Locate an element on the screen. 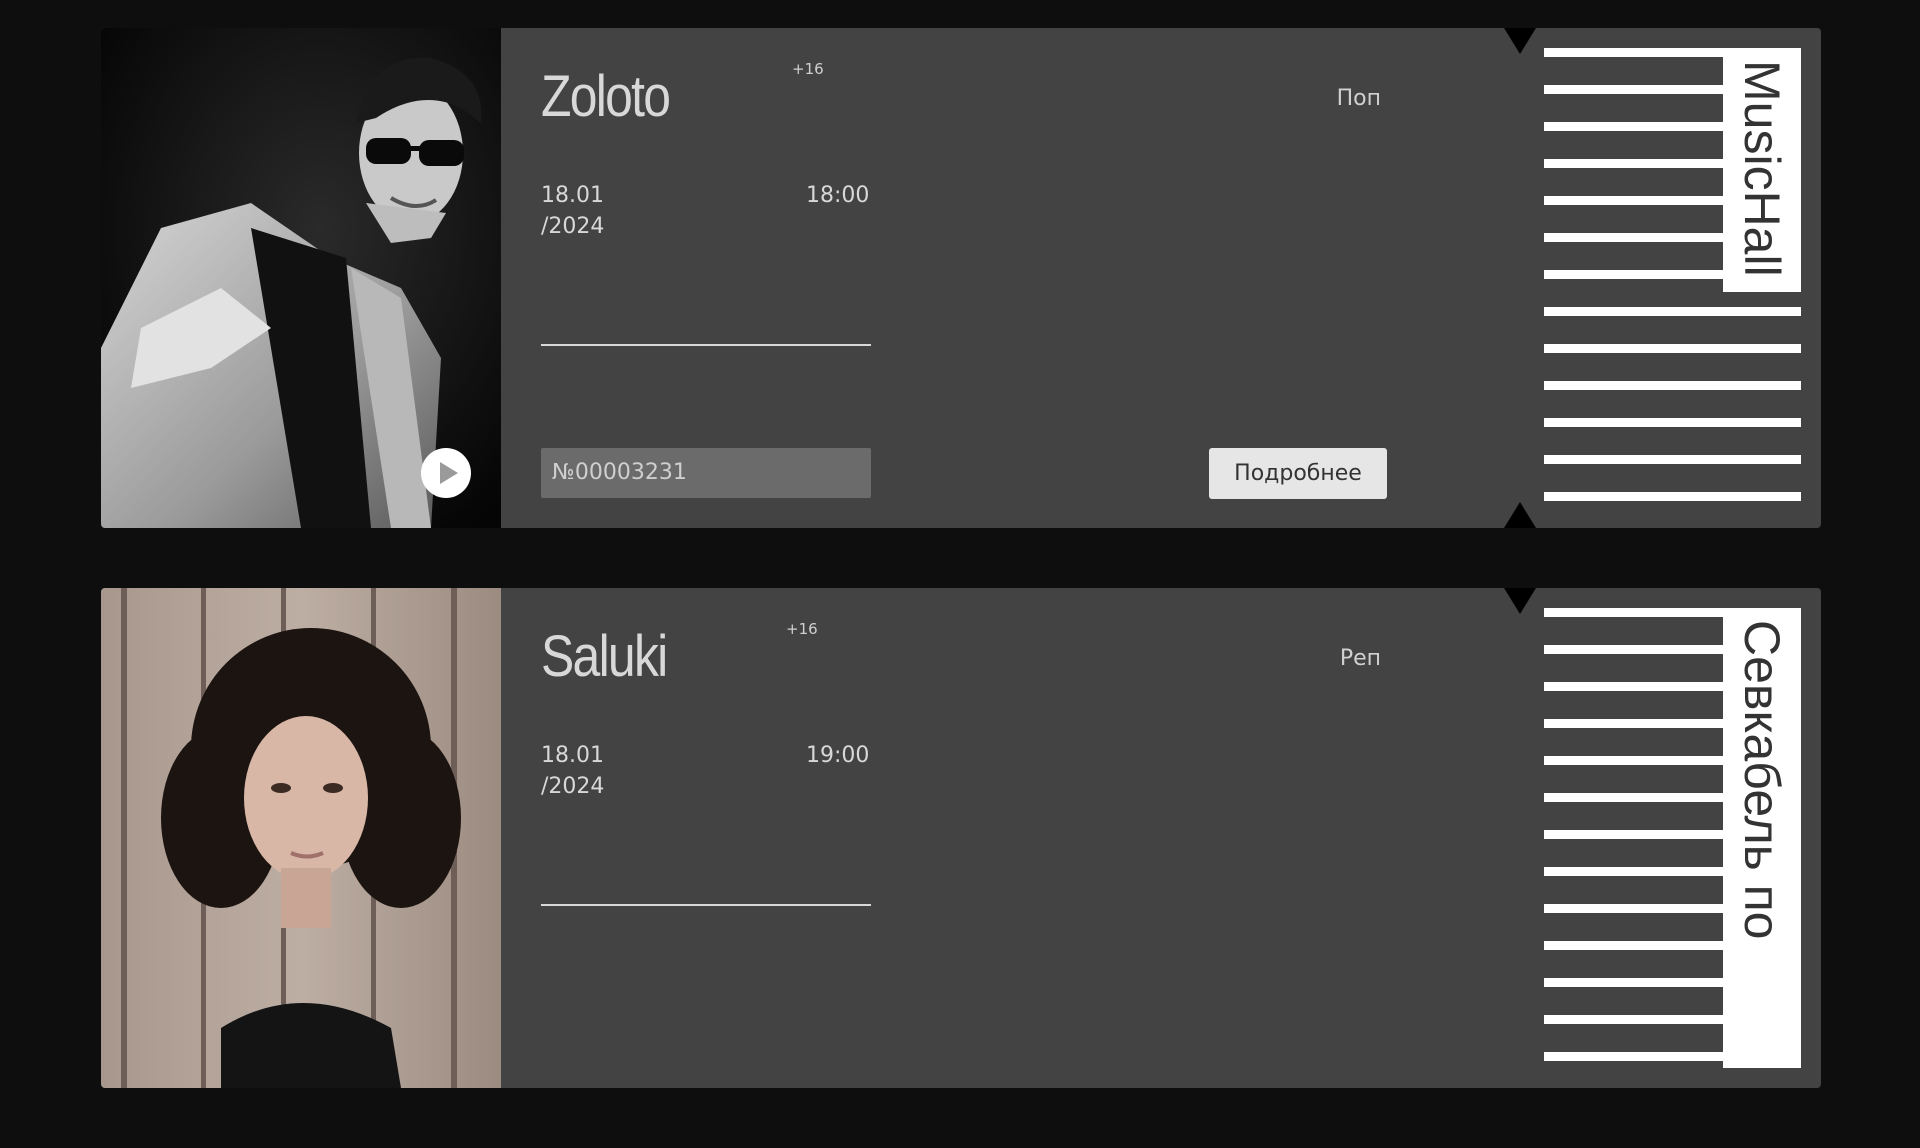 The width and height of the screenshot is (1920, 1148). ticket-stub: Севкабель по is located at coordinates (1672, 838).